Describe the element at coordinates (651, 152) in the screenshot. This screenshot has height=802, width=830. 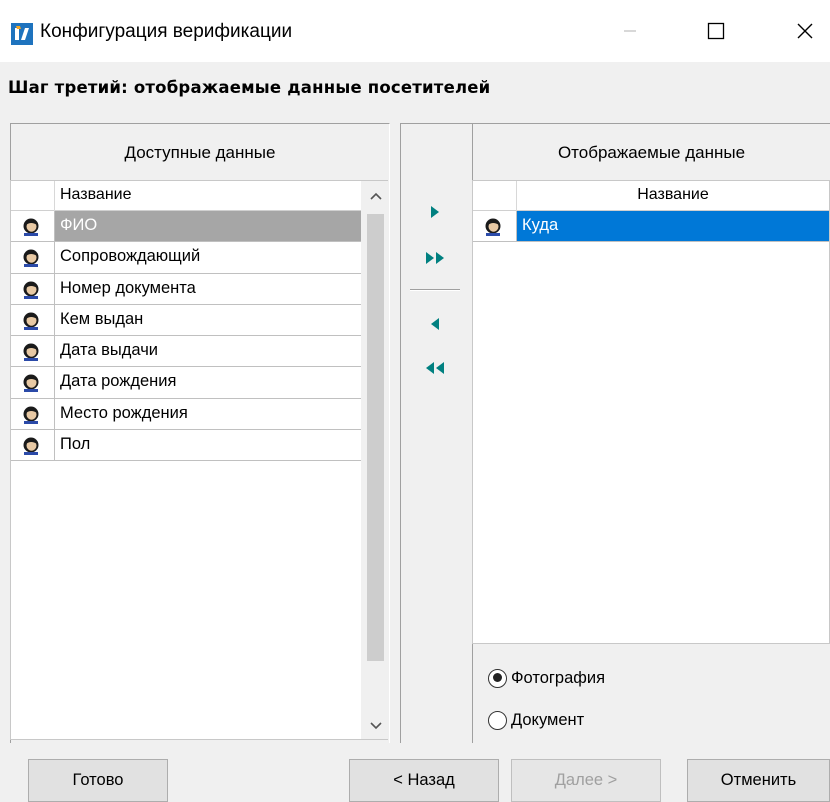
I see `displayed-data-title: Отображаемые данные` at that location.